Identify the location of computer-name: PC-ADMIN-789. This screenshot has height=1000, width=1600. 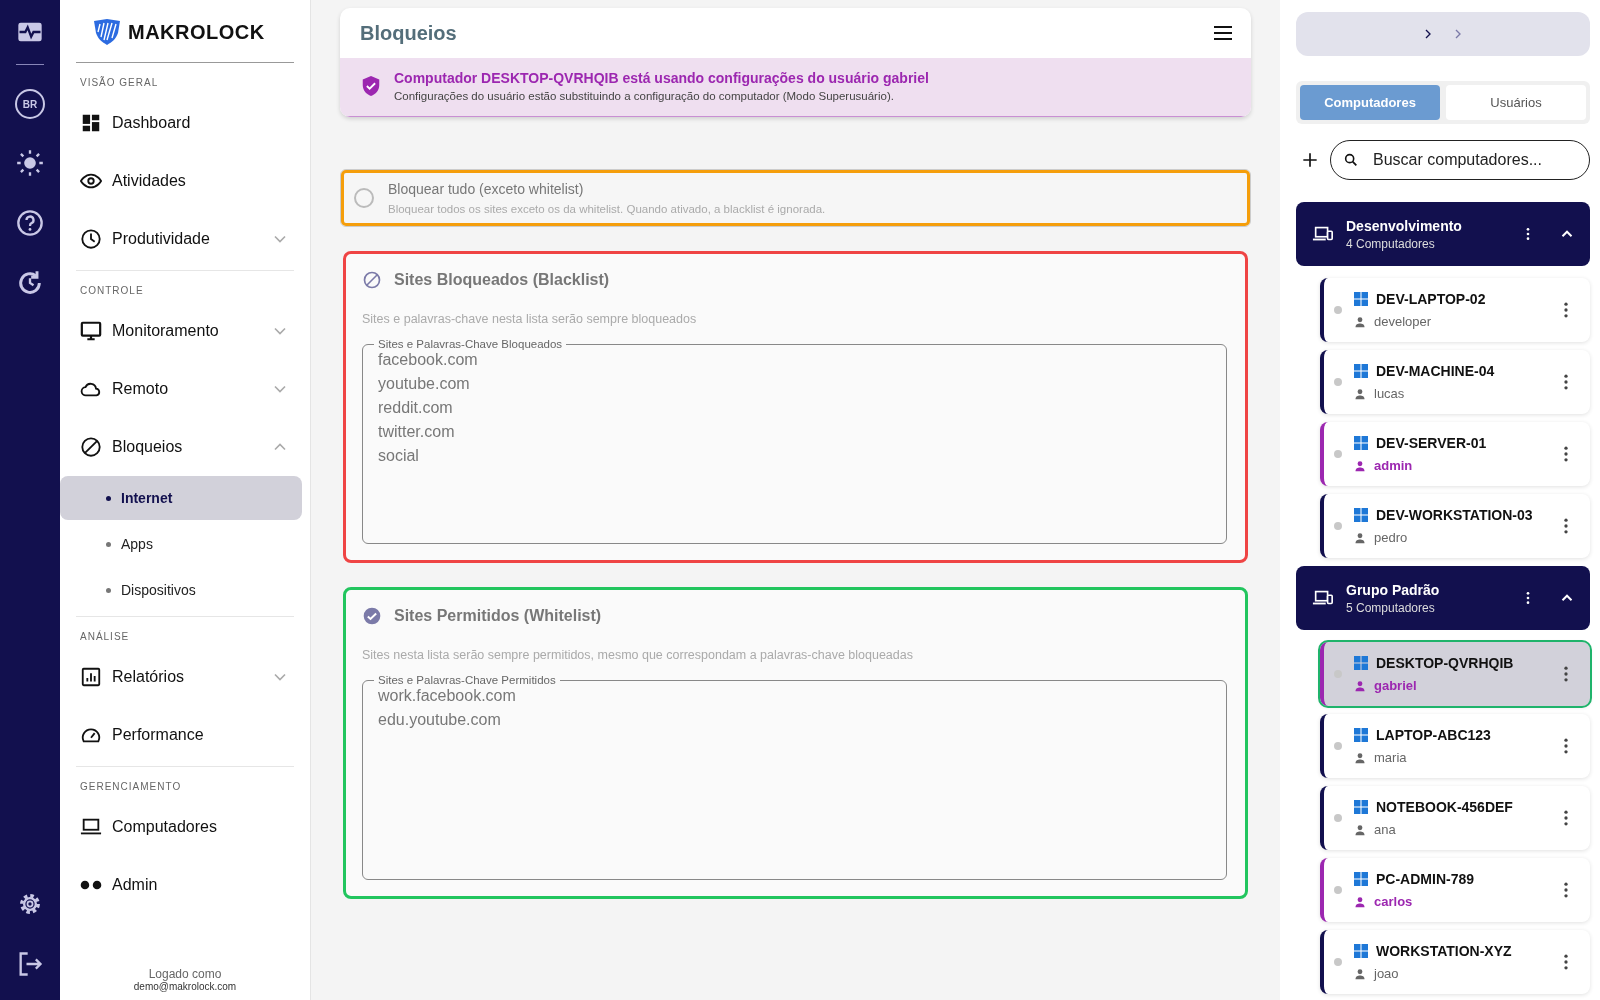
(1425, 879).